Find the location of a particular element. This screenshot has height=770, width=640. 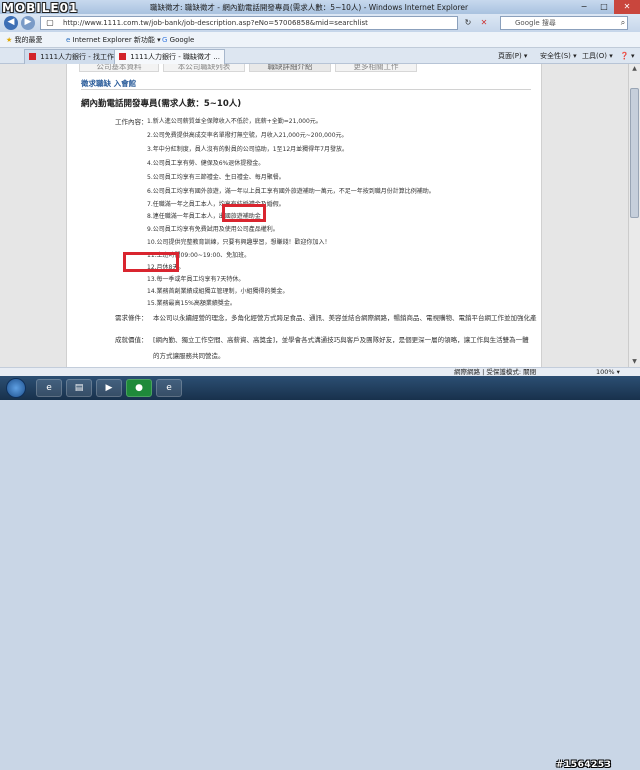

start-button is located at coordinates (16, 388).